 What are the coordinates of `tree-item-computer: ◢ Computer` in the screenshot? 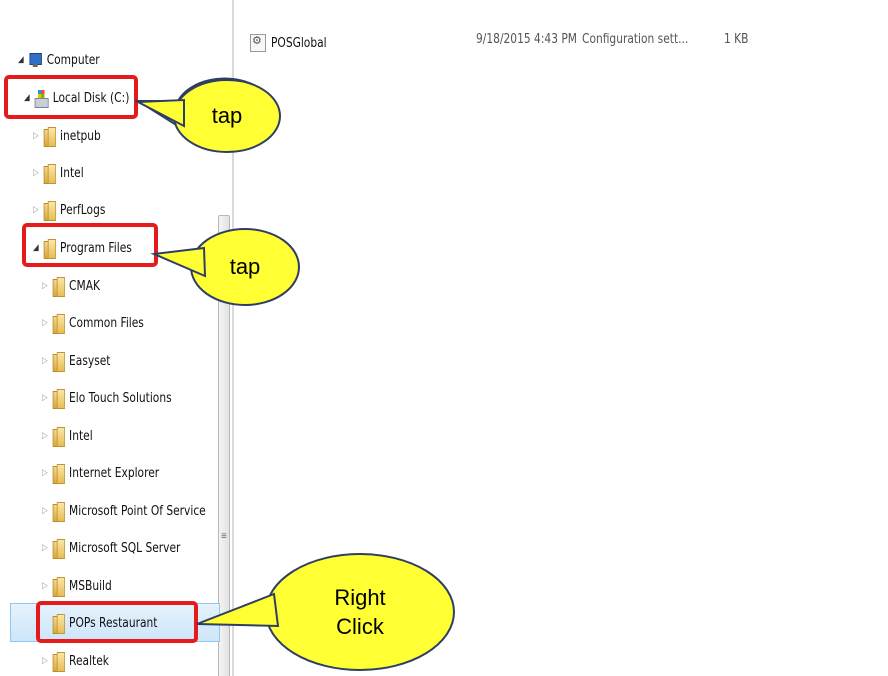 It's located at (59, 60).